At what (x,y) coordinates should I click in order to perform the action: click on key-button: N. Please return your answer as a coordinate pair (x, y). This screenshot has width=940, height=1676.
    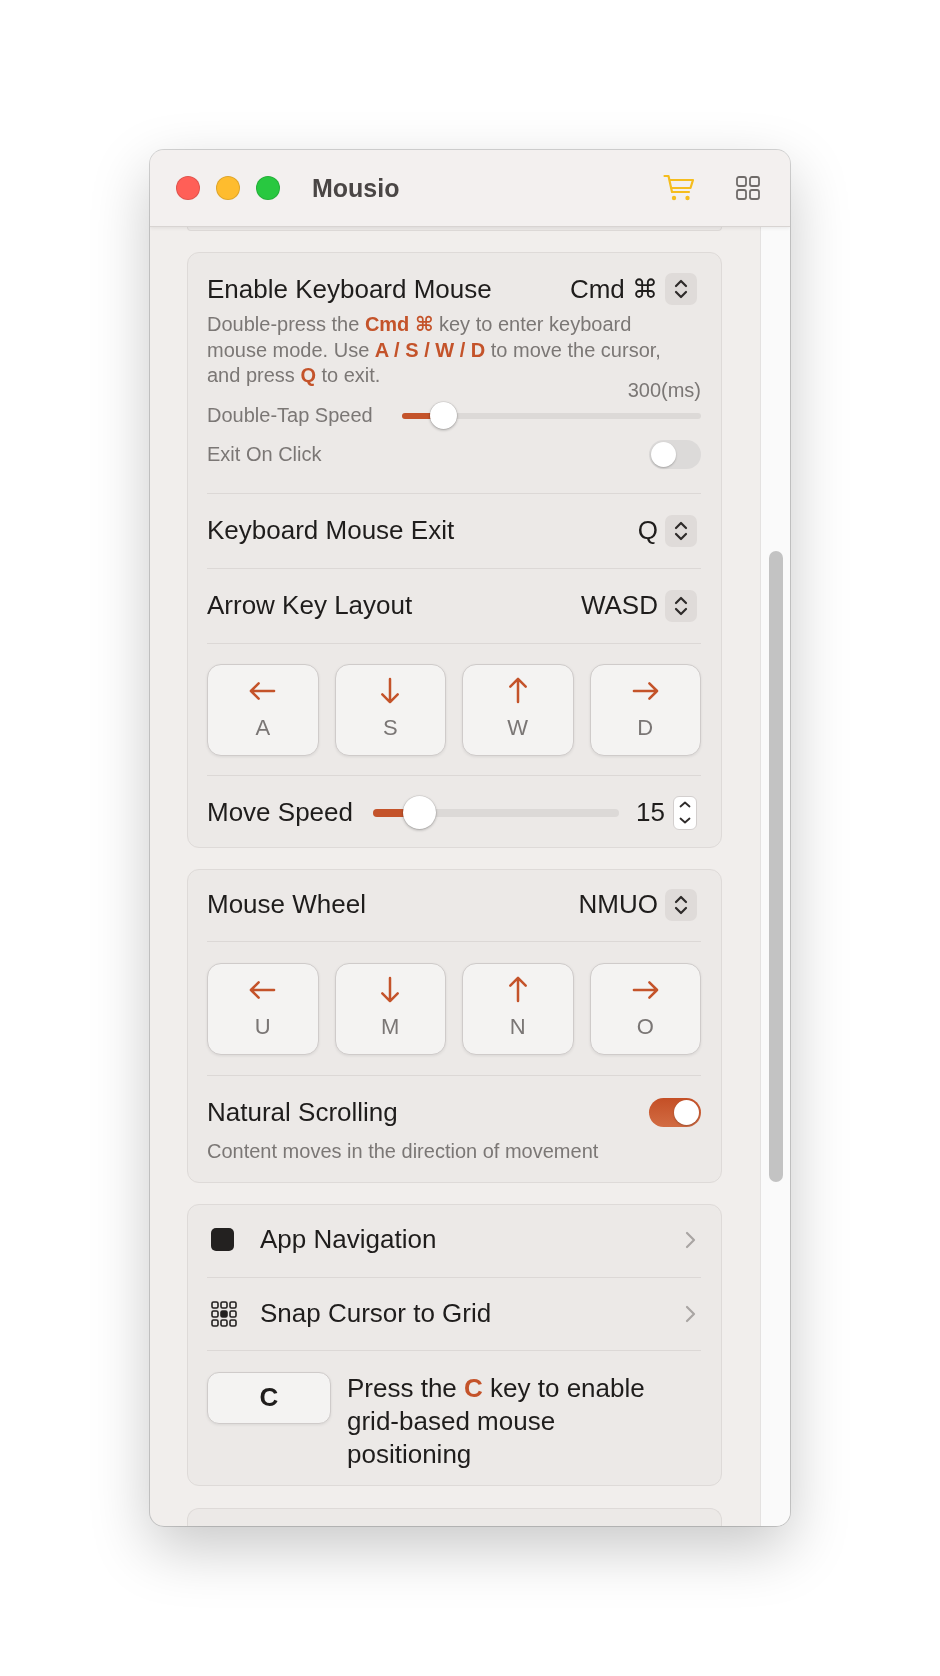
    Looking at the image, I should click on (518, 1008).